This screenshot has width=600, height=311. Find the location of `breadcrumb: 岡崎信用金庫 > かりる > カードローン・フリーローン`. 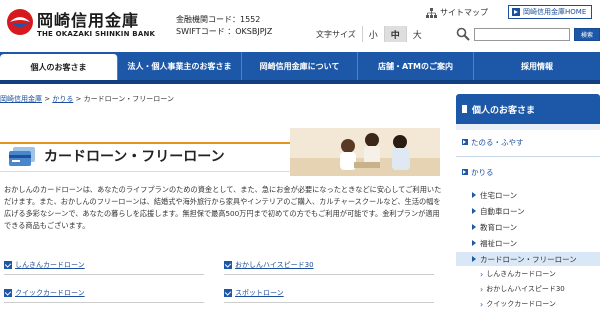

breadcrumb: 岡崎信用金庫 > かりる > カードローン・フリーローン is located at coordinates (87, 99).